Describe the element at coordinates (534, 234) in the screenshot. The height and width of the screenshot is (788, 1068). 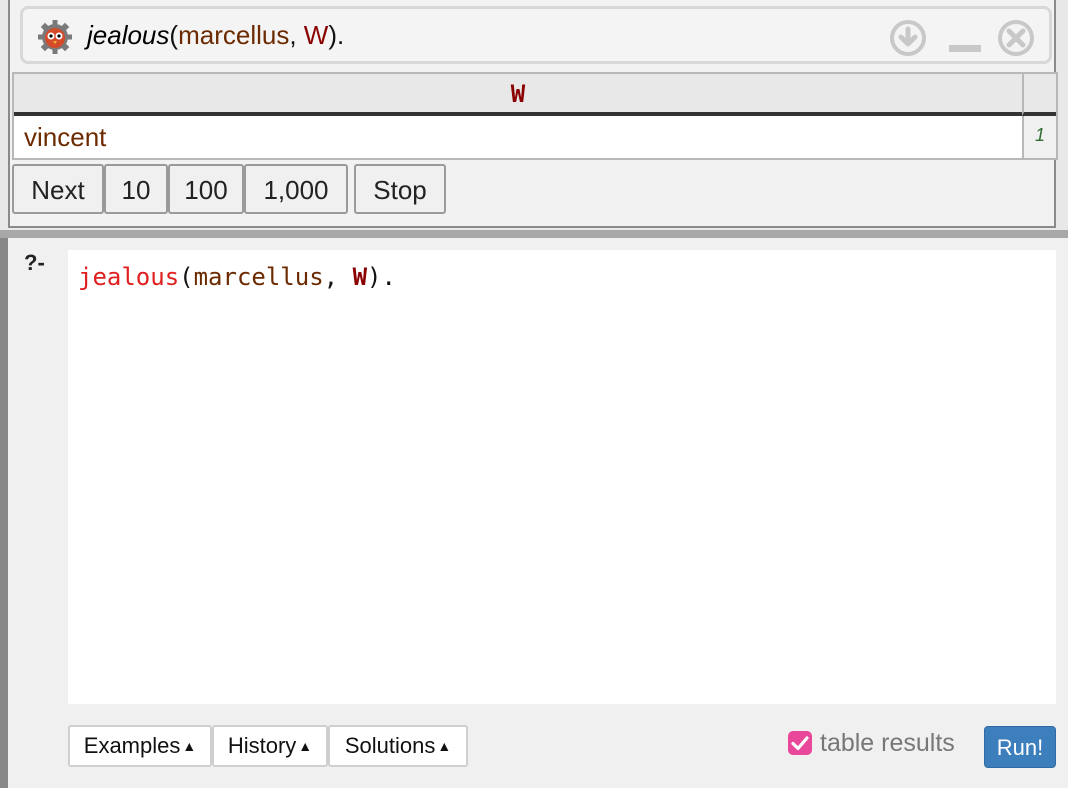
I see `pane-divider` at that location.